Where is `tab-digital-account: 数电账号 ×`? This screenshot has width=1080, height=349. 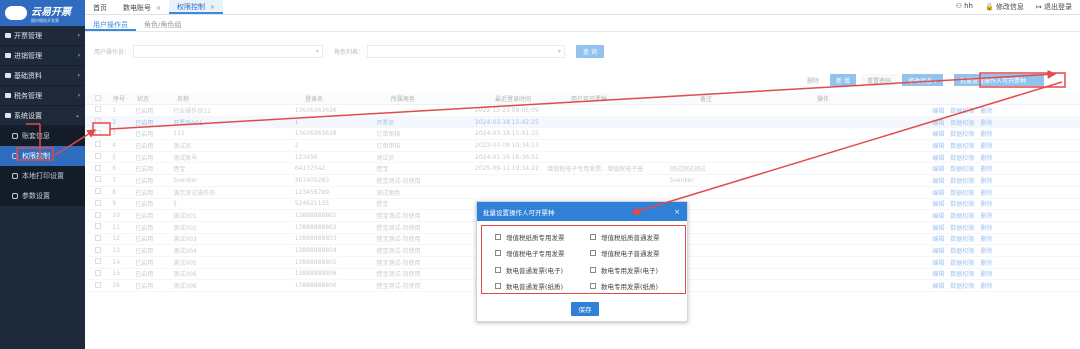 tab-digital-account: 数电账号 × is located at coordinates (142, 7).